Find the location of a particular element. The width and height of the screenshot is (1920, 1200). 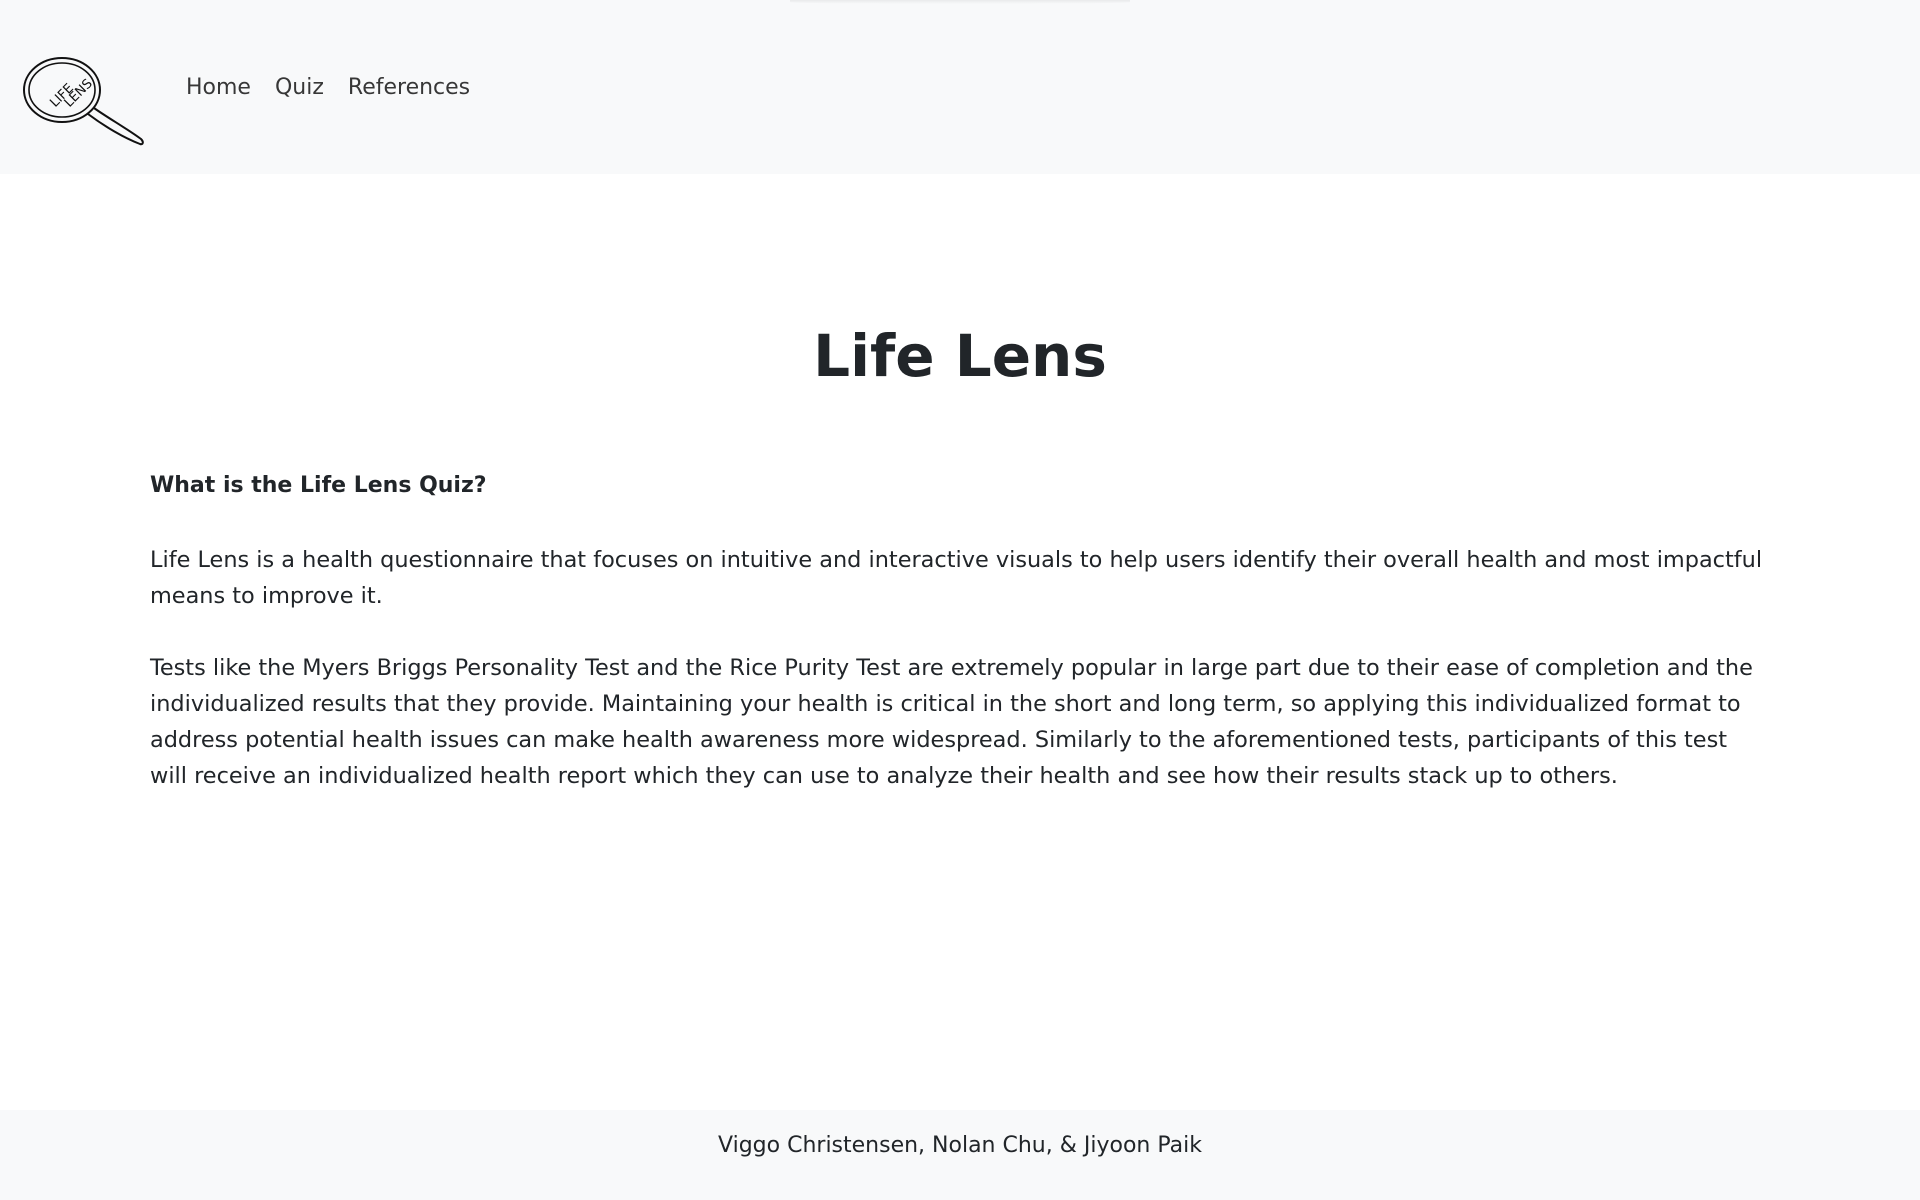

nav-home: Home is located at coordinates (218, 88).